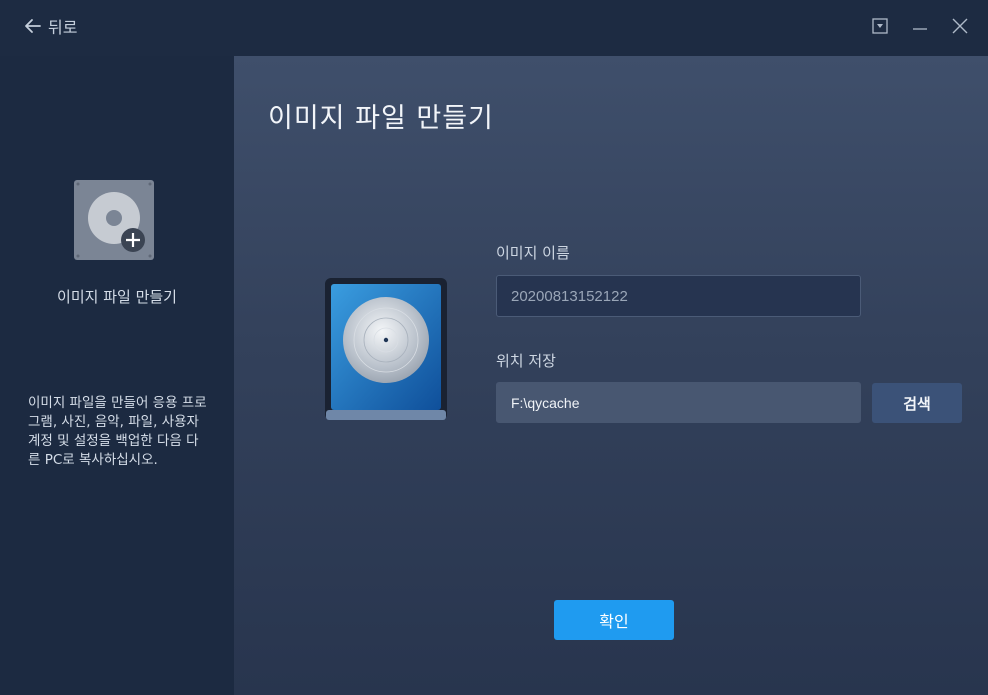 The image size is (988, 695). Describe the element at coordinates (381, 118) in the screenshot. I see `page-title: 이미지 파일 만들기` at that location.